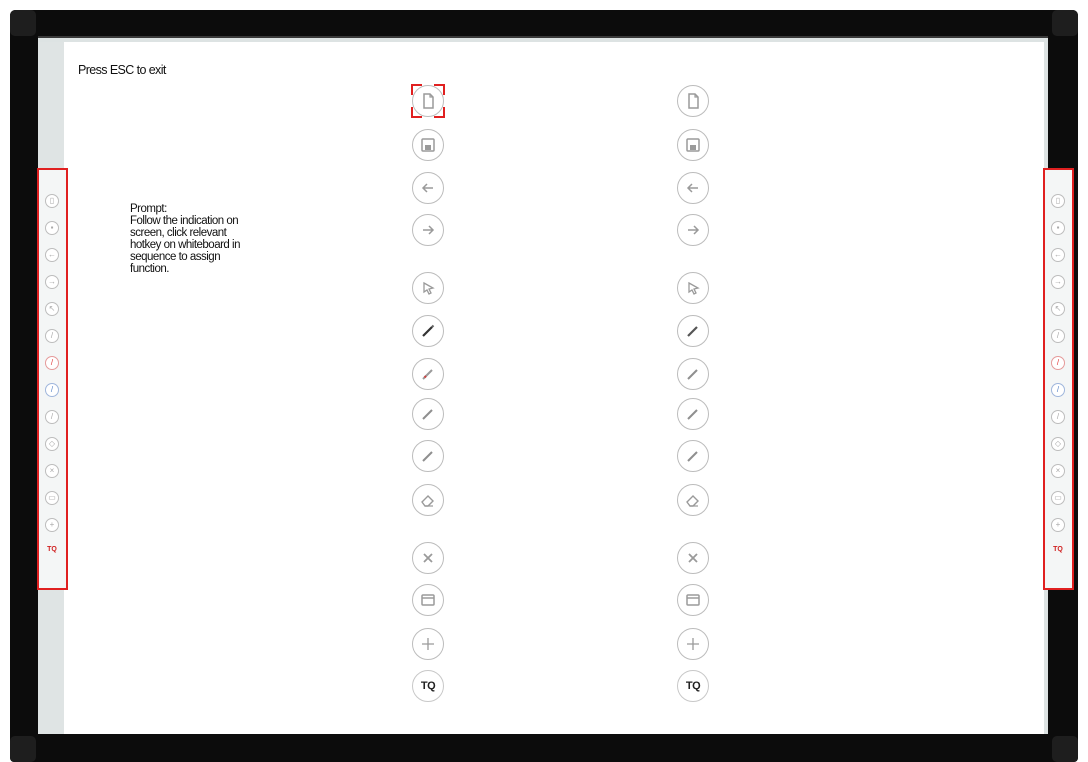 Image resolution: width=1088 pixels, height=762 pixels. Describe the element at coordinates (1058, 379) in the screenshot. I see `right-hotkey-strip: ▯ ▪ ← → ↖ / / / / ◇ × ▭ + TQ` at that location.